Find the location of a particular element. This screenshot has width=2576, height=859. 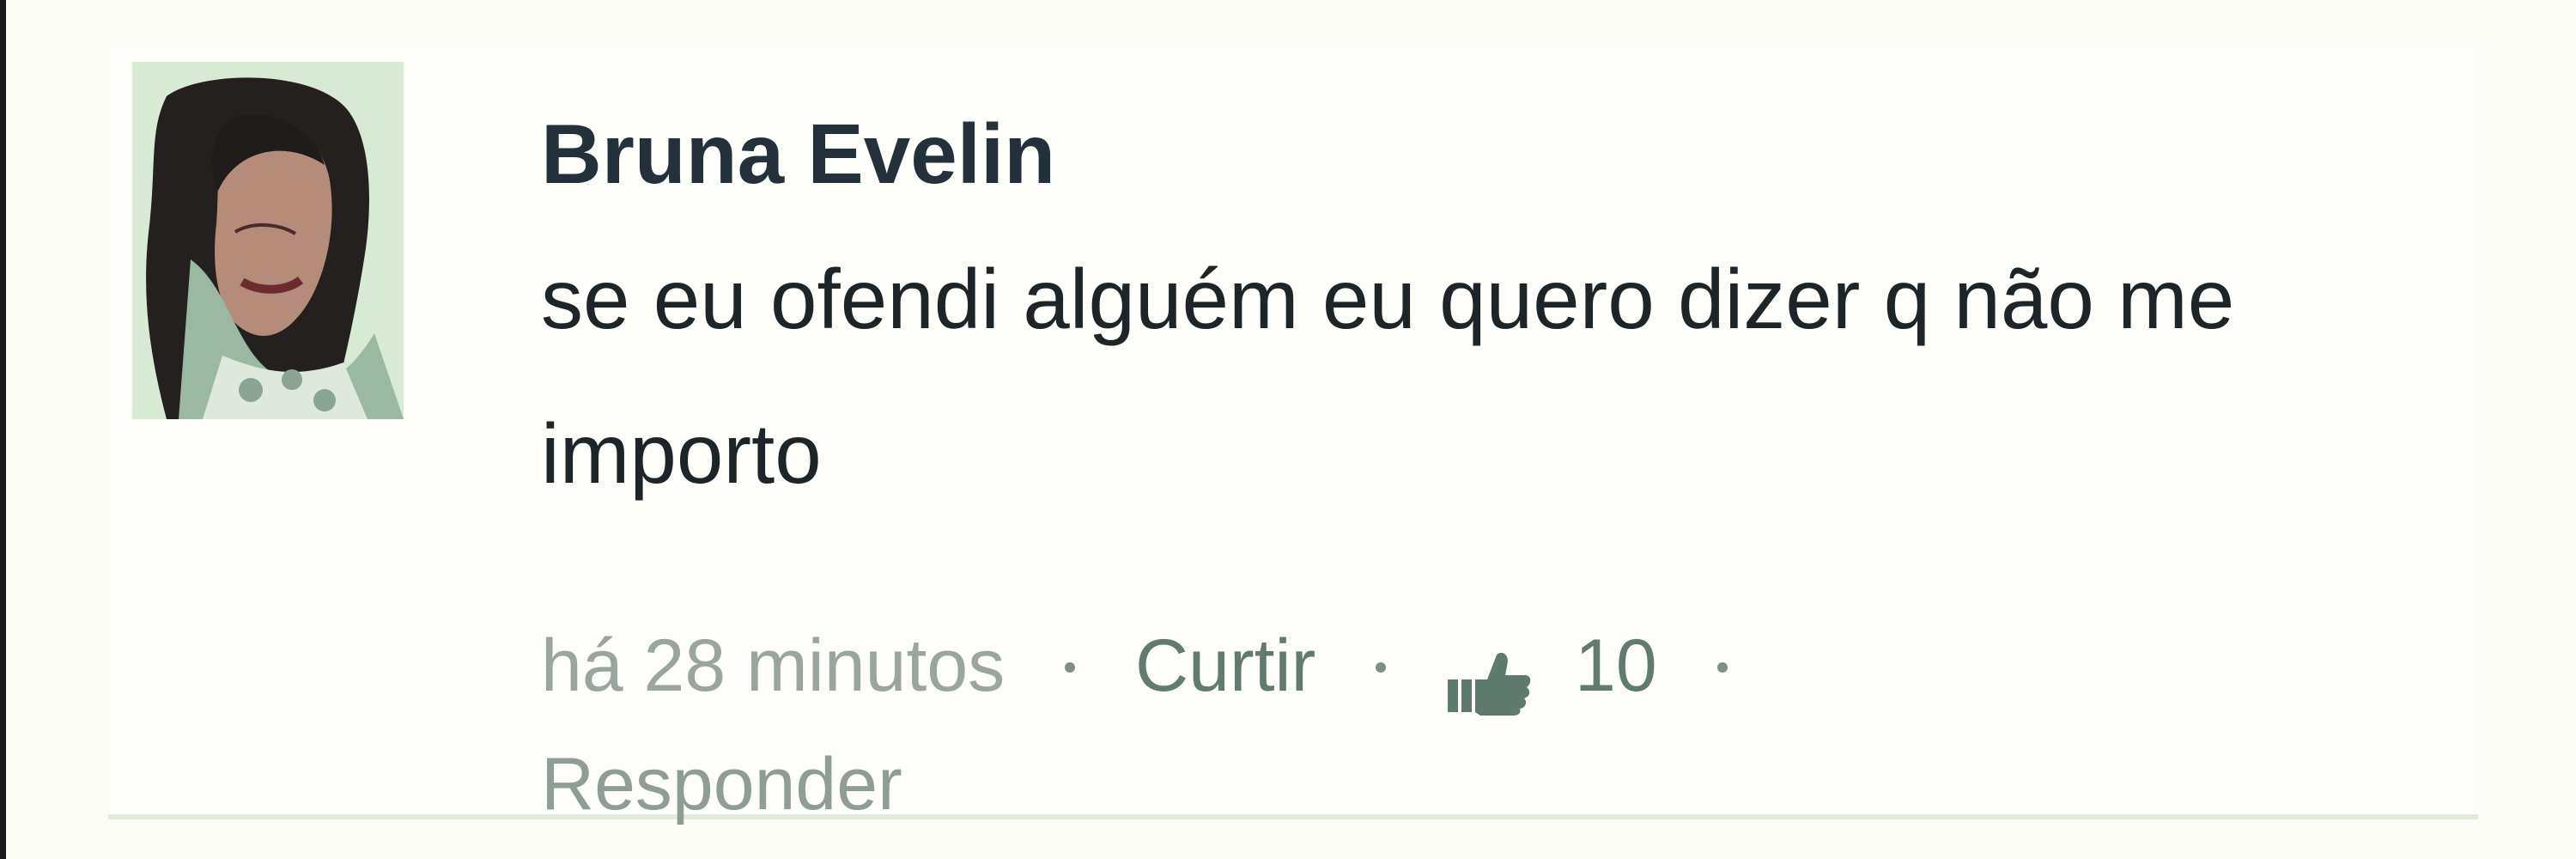

timestamp: há 28 minutos is located at coordinates (773, 666).